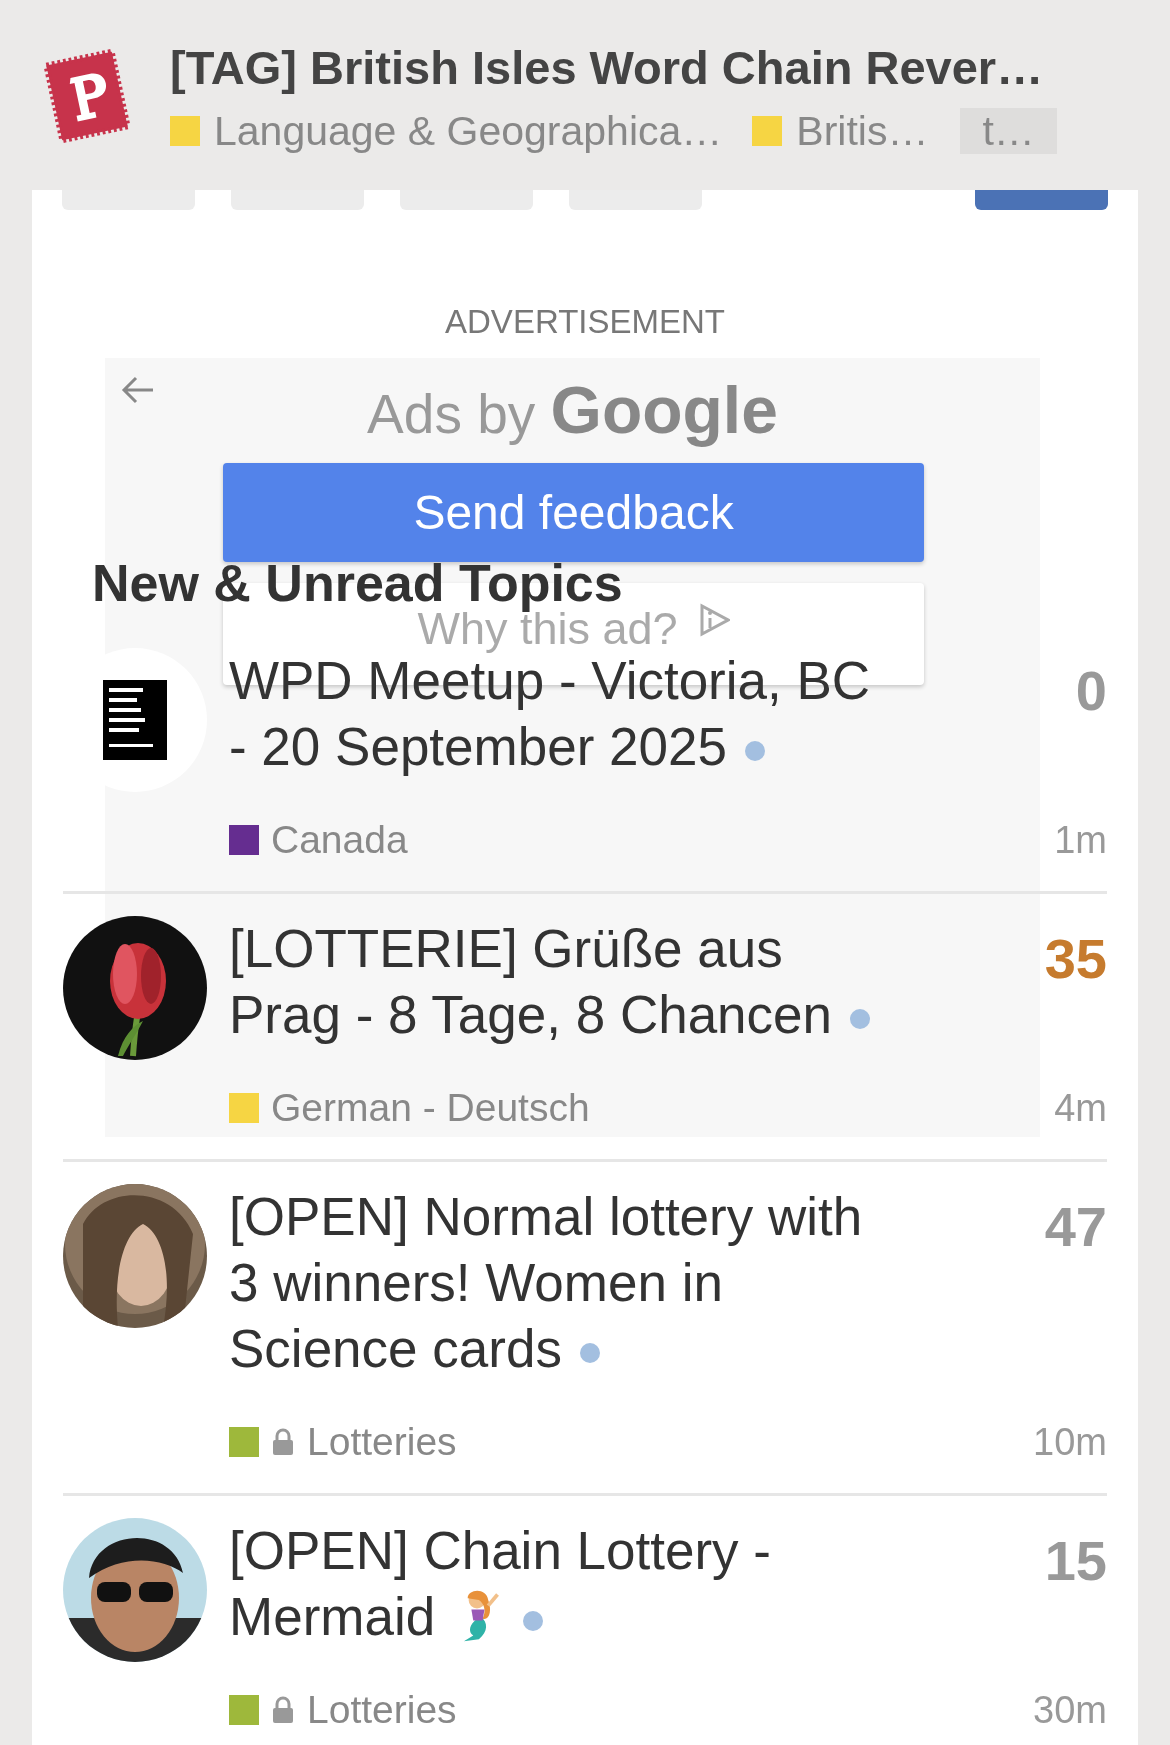 This screenshot has width=1170, height=1745. I want to click on activity-time: 4m, so click(1080, 1108).